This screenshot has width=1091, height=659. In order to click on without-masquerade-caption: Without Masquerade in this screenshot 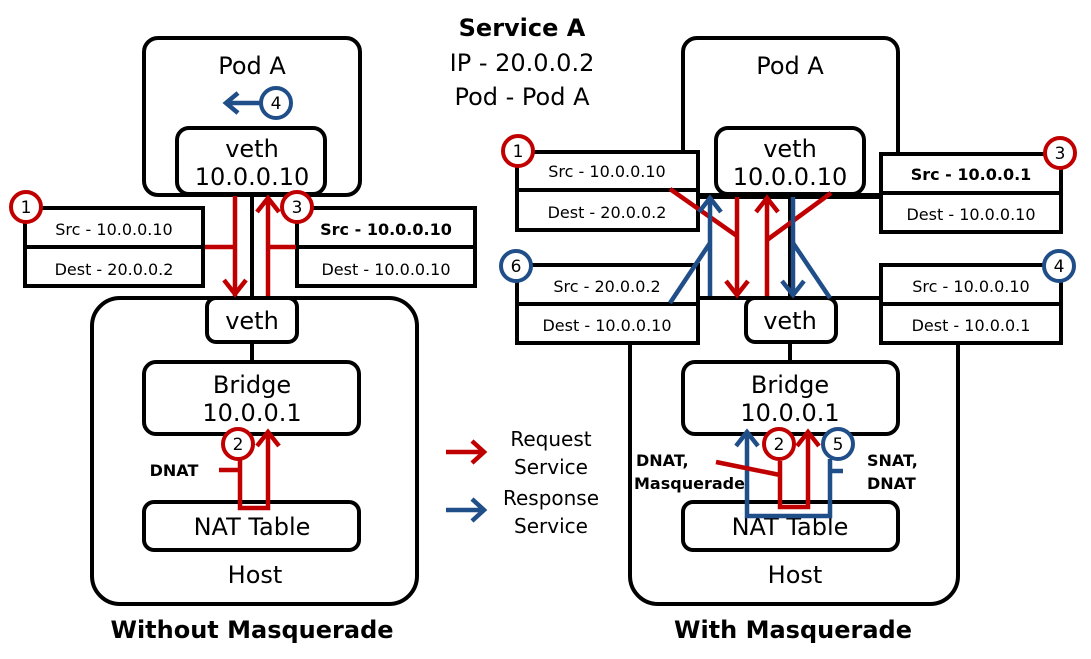, I will do `click(251, 630)`.